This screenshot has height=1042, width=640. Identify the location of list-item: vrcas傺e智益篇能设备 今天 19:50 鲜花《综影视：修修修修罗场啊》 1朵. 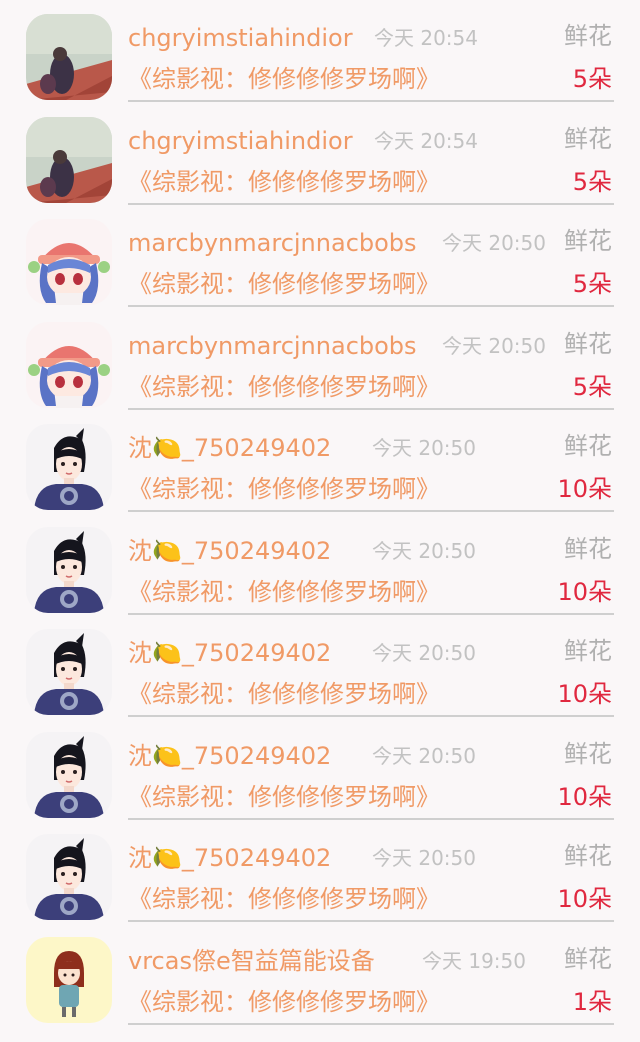
(320, 974).